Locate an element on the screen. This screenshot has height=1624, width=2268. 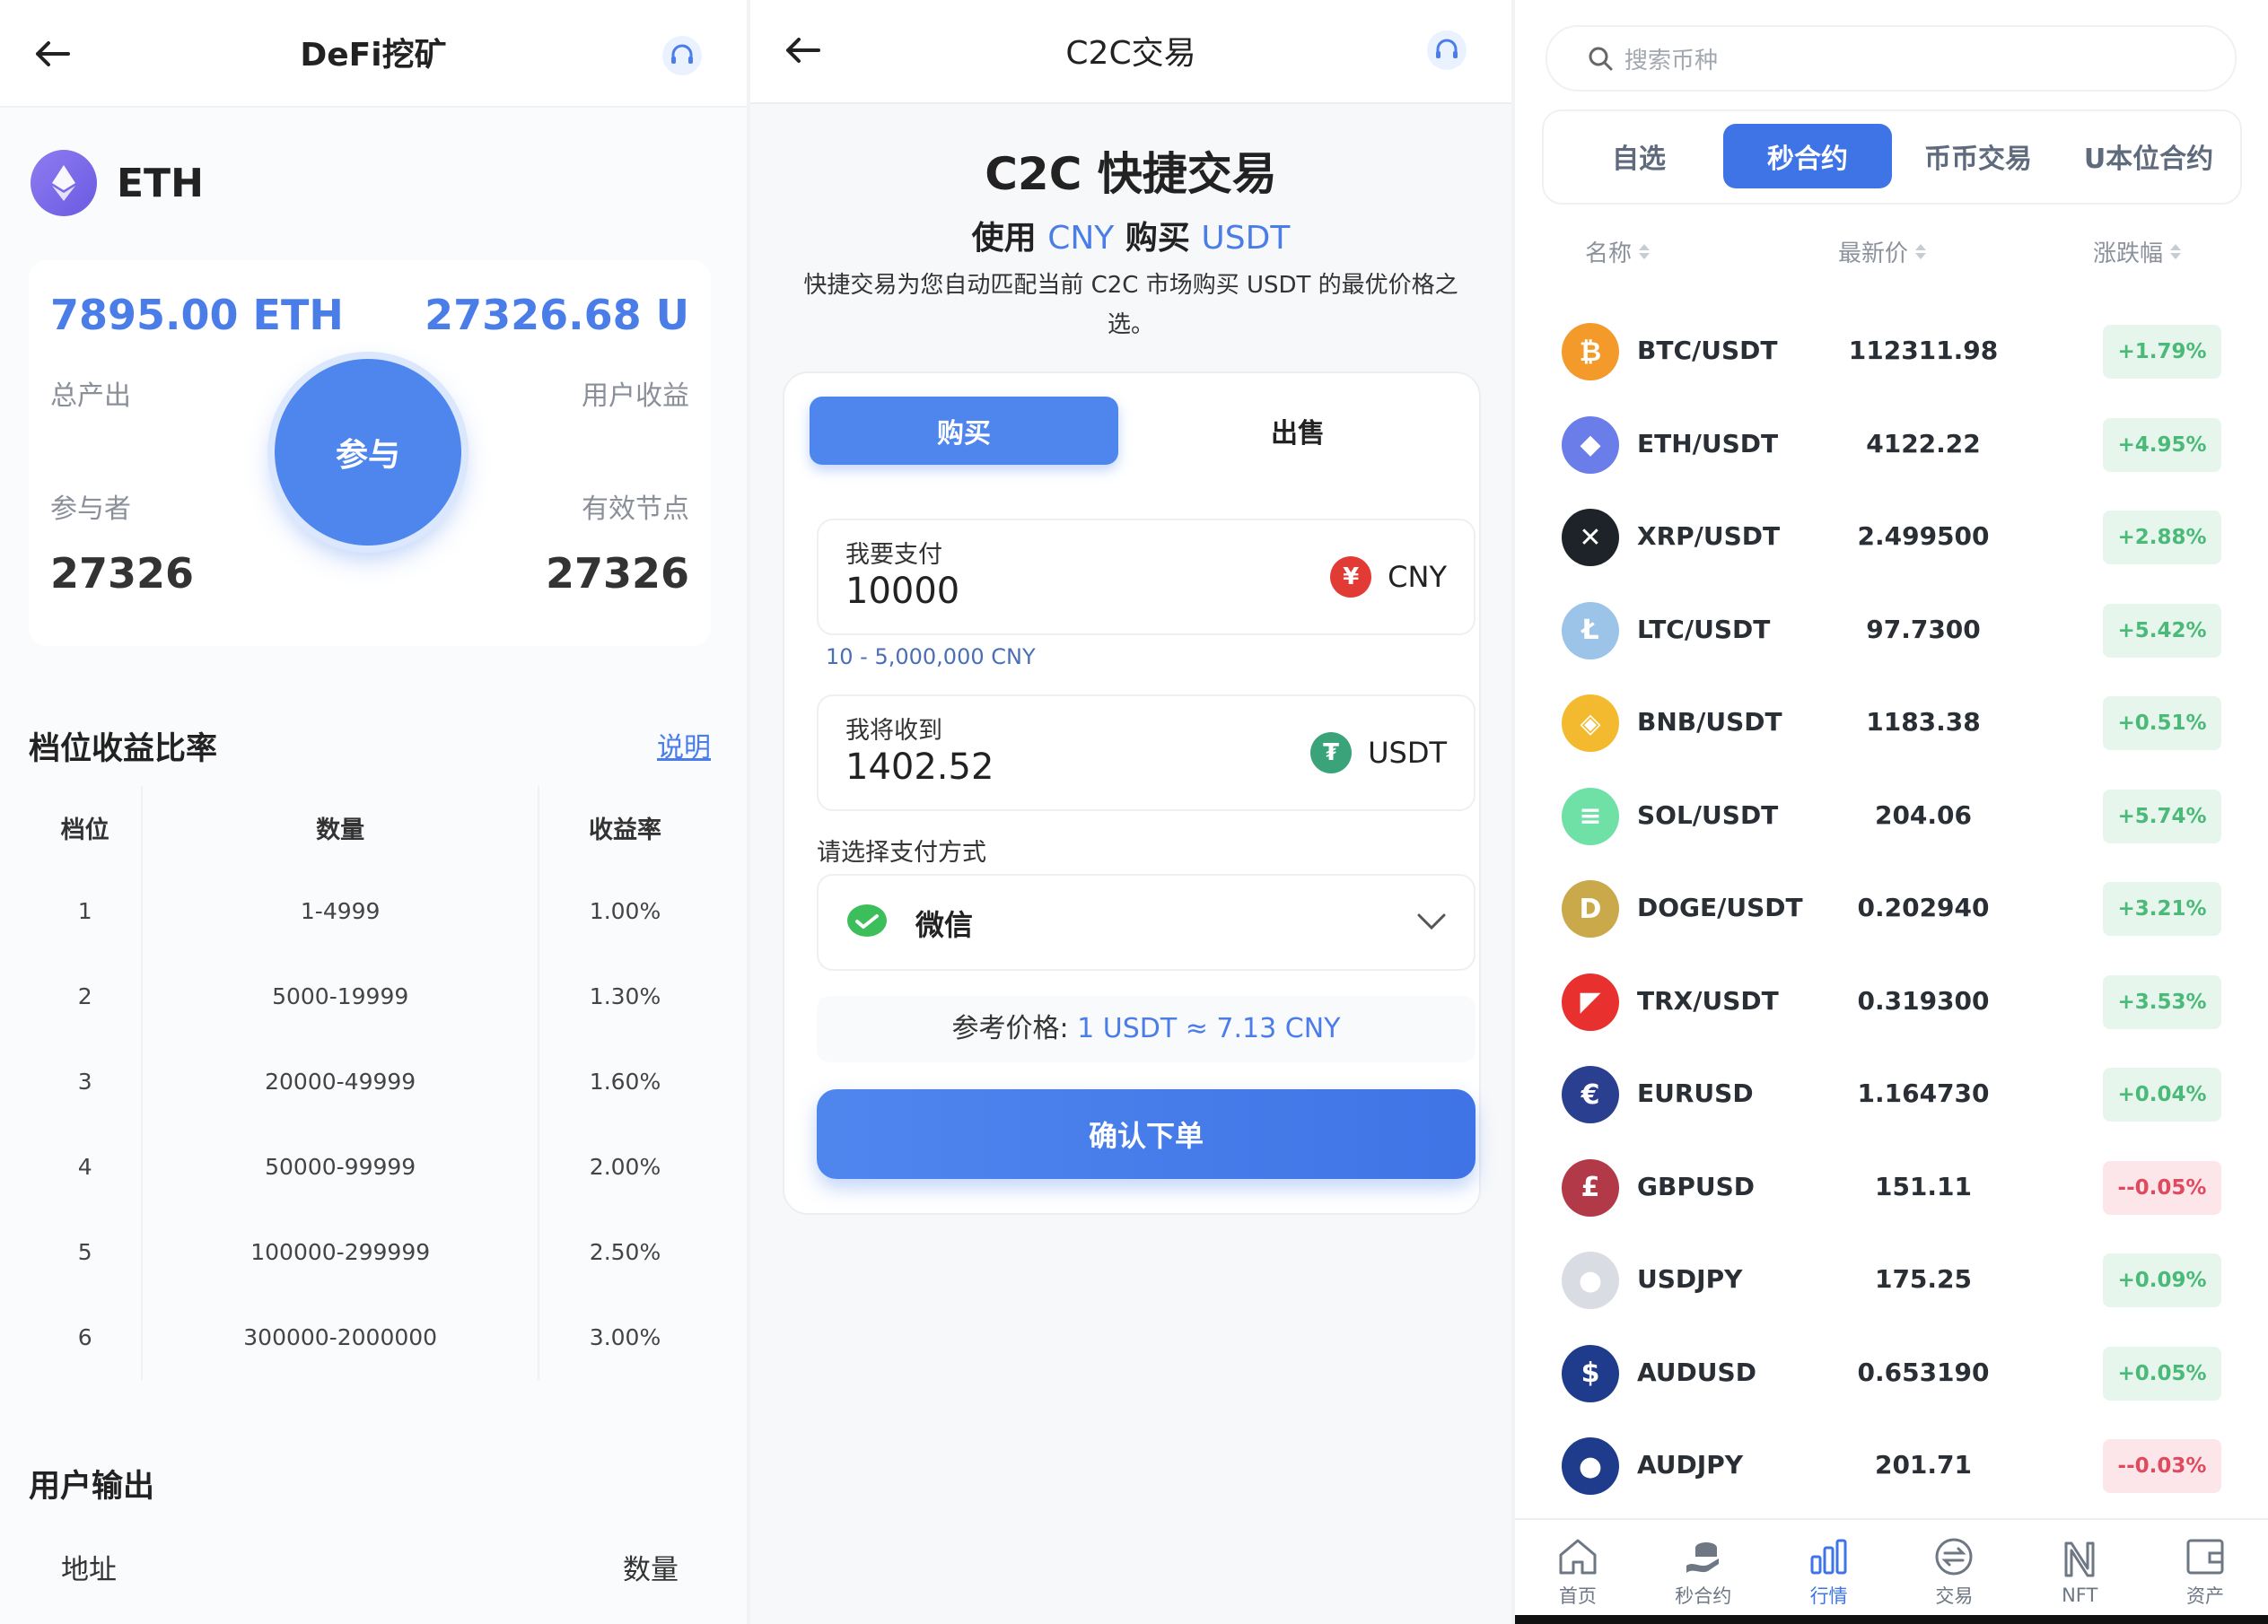
tab-buy: 购买 is located at coordinates (964, 431).